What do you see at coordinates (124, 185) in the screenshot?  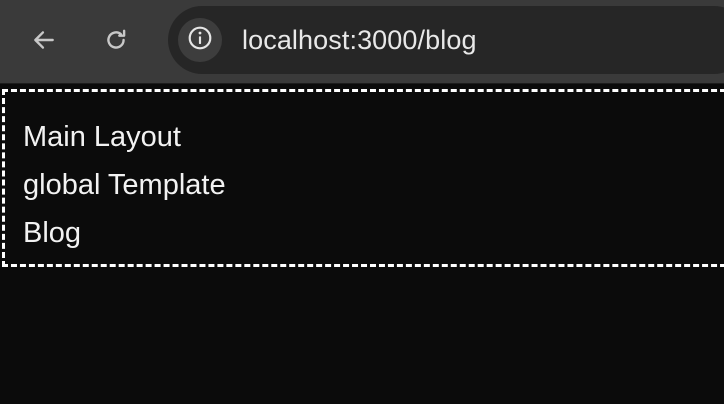 I see `global-template-text: global Template` at bounding box center [124, 185].